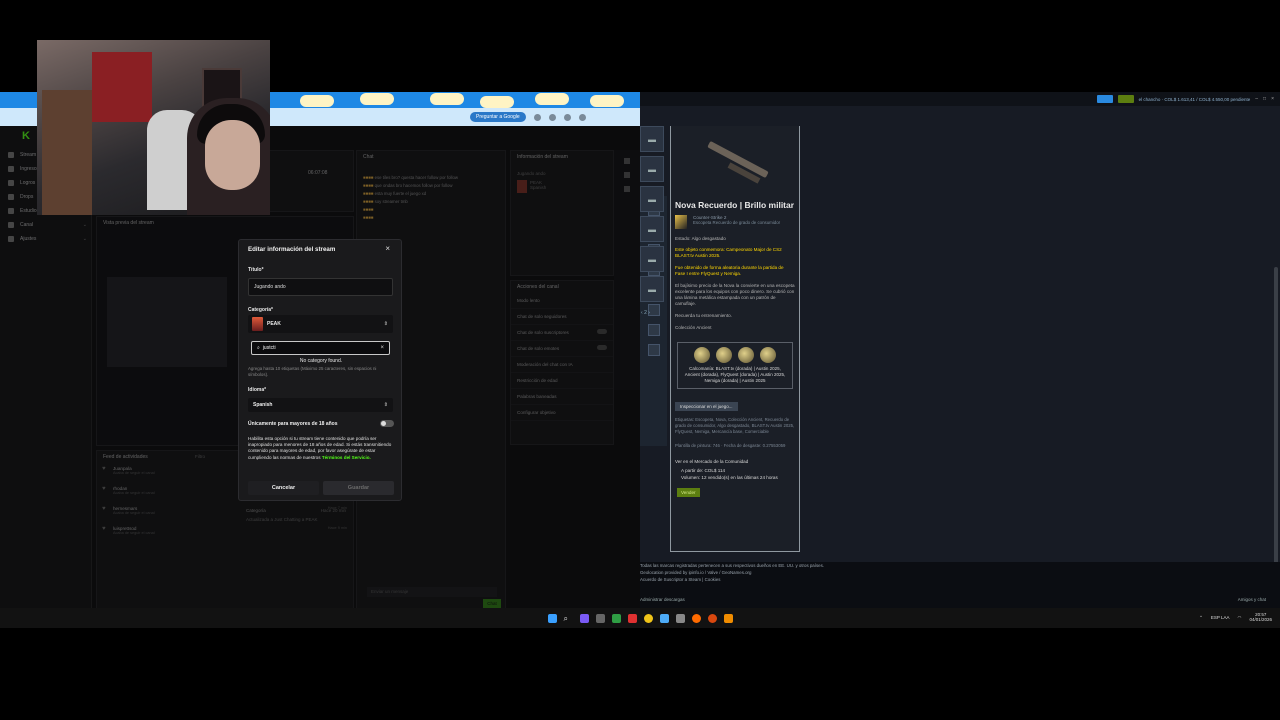  Describe the element at coordinates (627, 270) in the screenshot. I see `dashboard-right-toolbar` at that location.